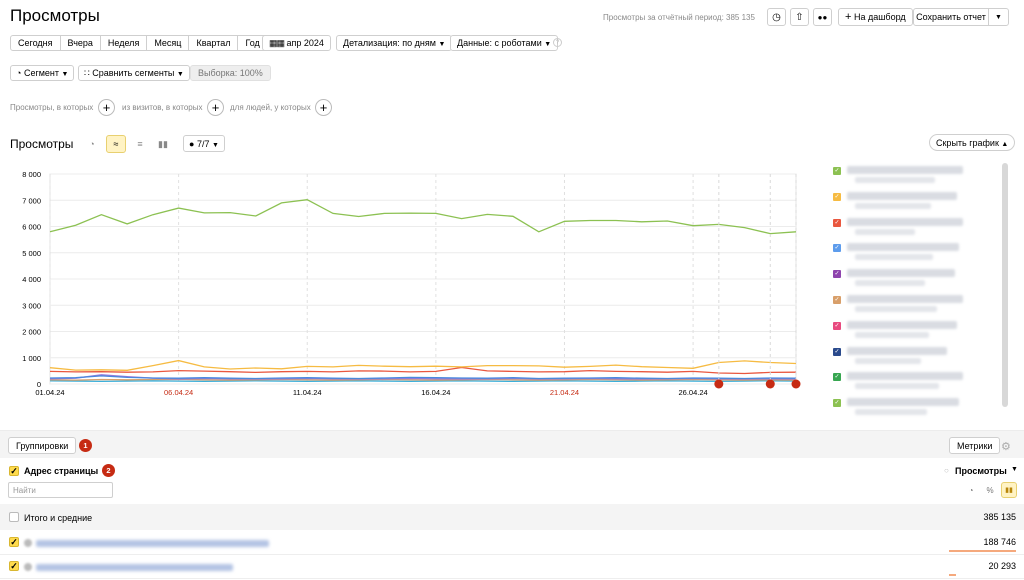  Describe the element at coordinates (106, 107) in the screenshot. I see `add-views-condition-button: +` at that location.